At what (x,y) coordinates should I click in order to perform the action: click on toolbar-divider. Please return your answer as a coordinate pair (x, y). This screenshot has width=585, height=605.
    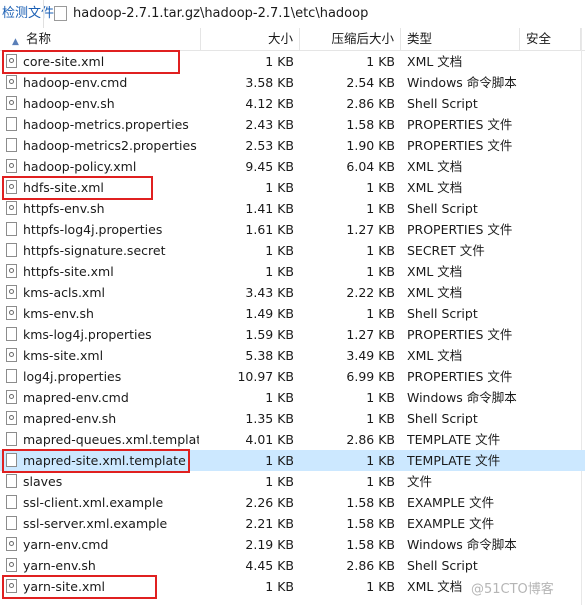
    Looking at the image, I should click on (43, 14).